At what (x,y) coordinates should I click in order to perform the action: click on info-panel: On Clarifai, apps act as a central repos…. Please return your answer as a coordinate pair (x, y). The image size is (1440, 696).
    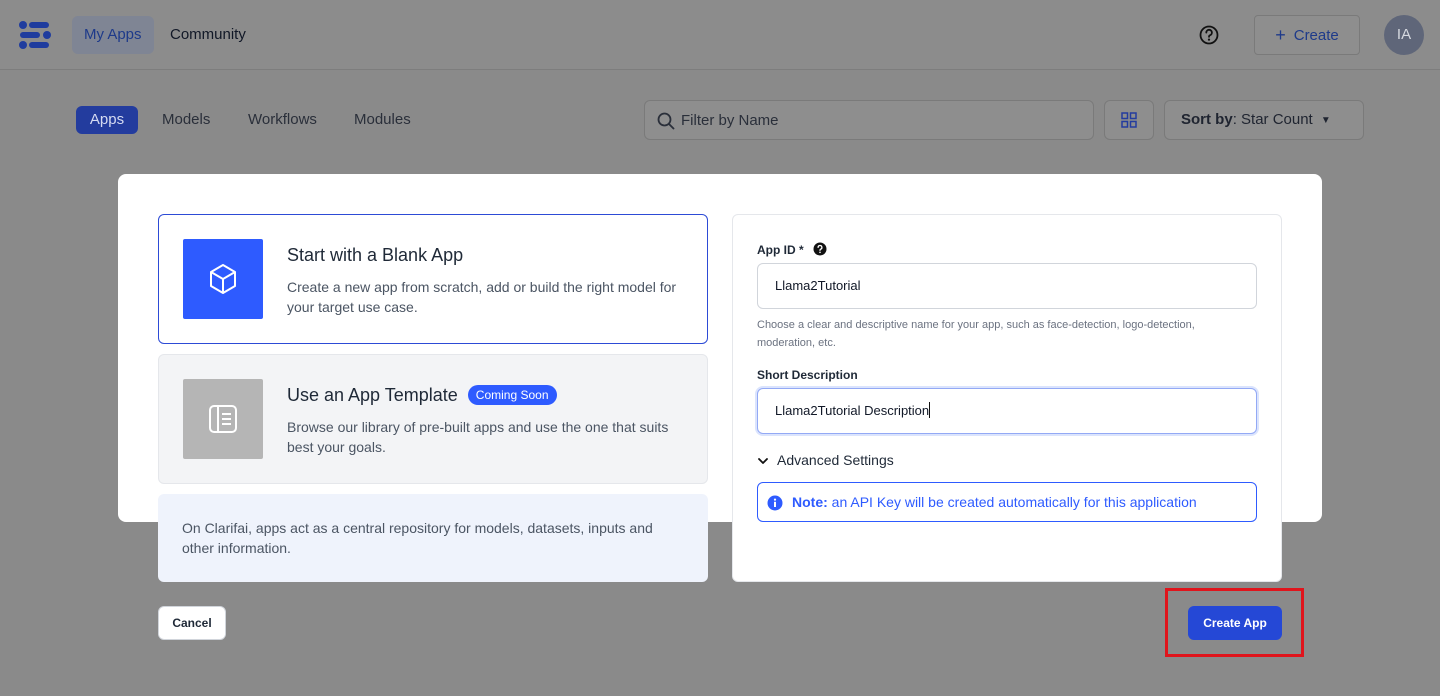
    Looking at the image, I should click on (433, 538).